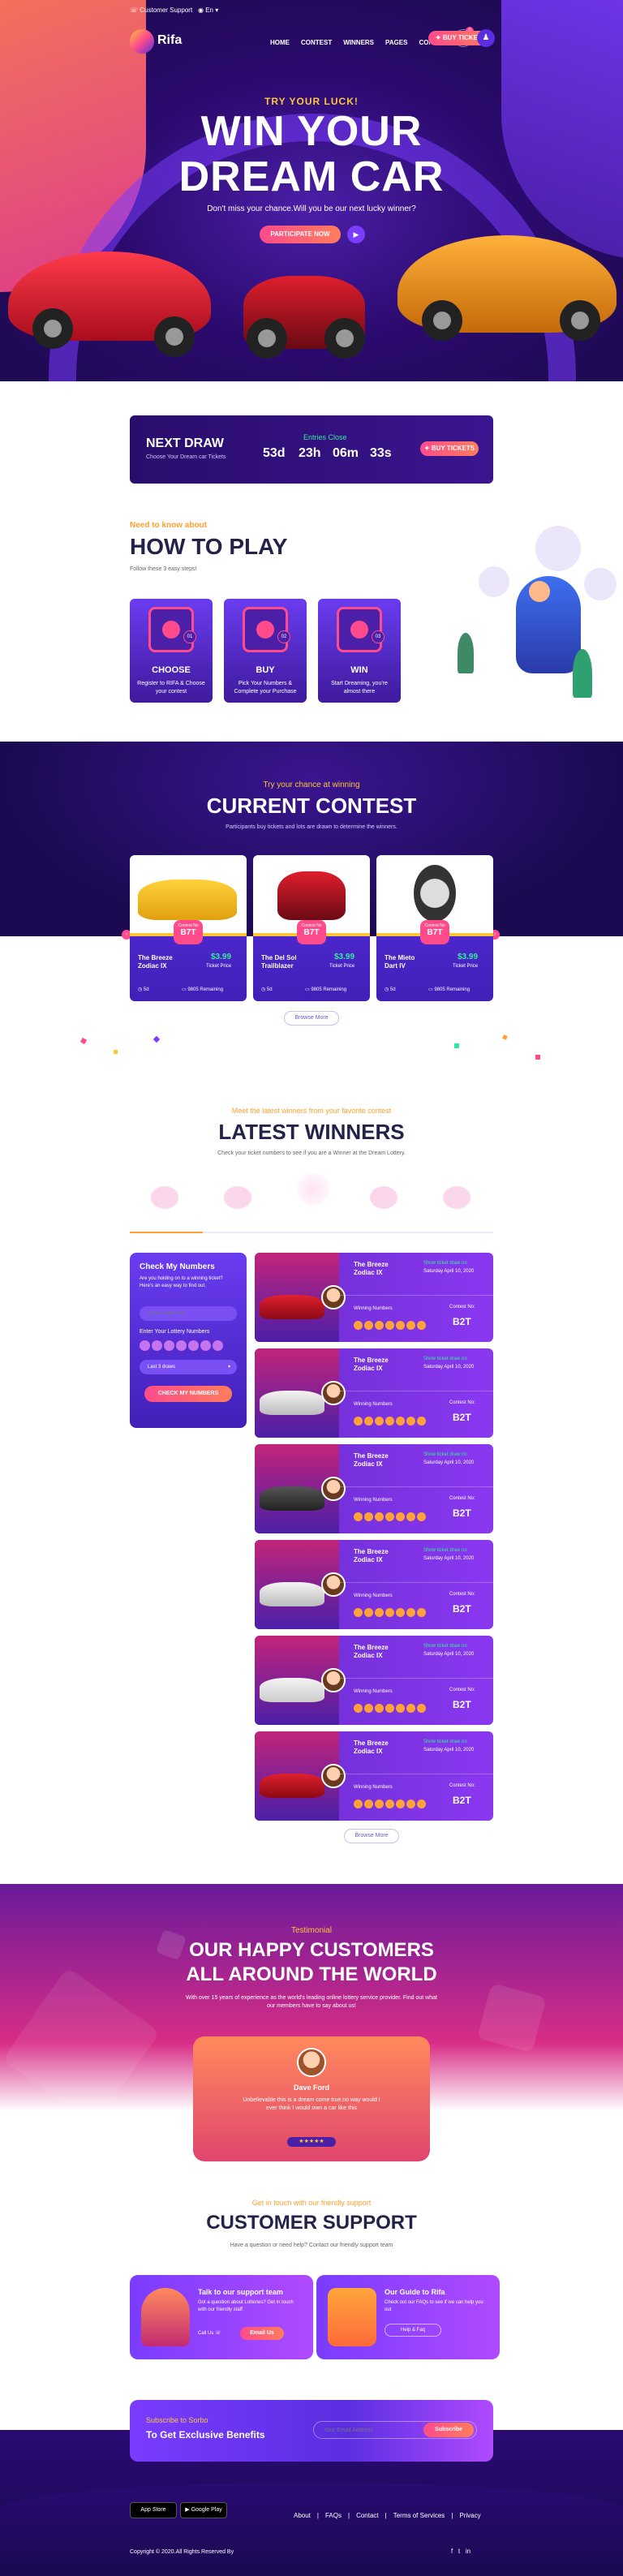 The height and width of the screenshot is (2576, 623). I want to click on next-draw-subtitle: Choose Your Dream car Tickets, so click(186, 457).